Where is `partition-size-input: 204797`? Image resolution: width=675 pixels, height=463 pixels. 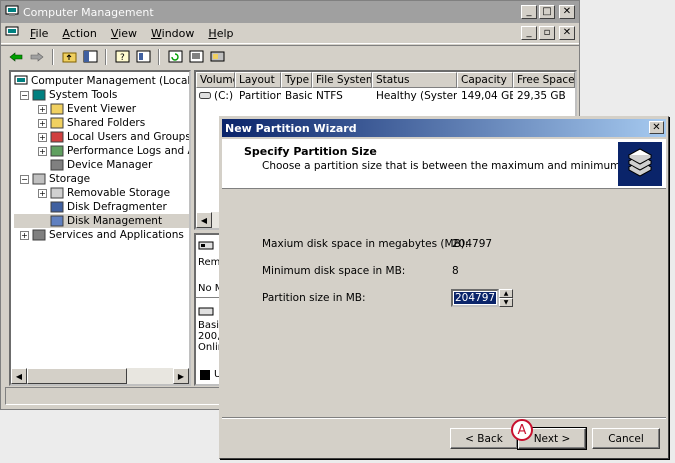 partition-size-input: 204797 is located at coordinates (475, 298).